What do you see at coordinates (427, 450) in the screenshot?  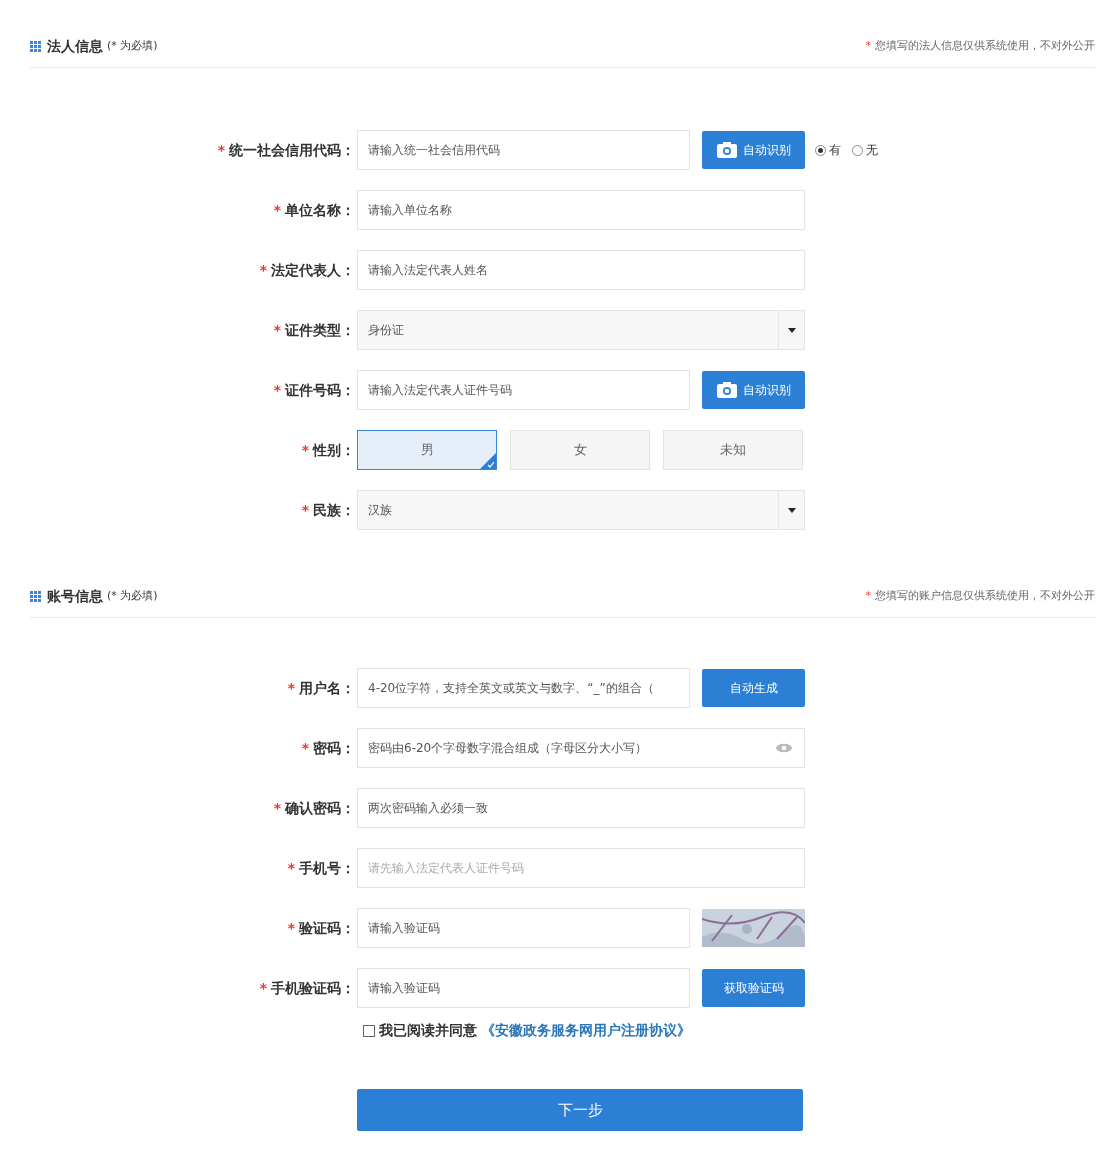 I see `gender-option: 男` at bounding box center [427, 450].